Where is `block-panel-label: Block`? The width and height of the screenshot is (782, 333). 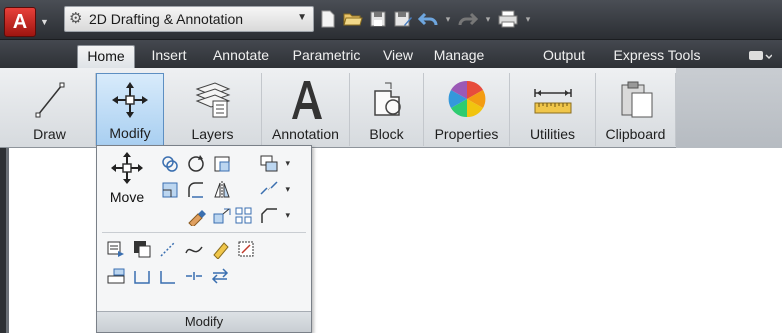 block-panel-label: Block is located at coordinates (386, 134).